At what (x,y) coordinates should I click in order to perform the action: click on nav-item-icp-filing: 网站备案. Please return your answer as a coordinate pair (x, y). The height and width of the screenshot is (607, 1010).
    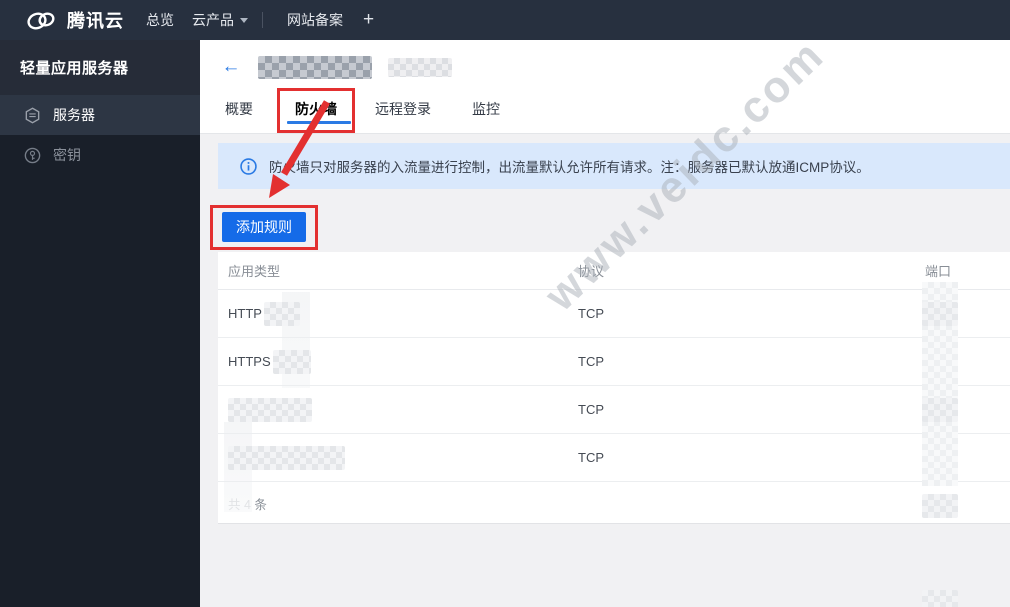
    Looking at the image, I should click on (315, 20).